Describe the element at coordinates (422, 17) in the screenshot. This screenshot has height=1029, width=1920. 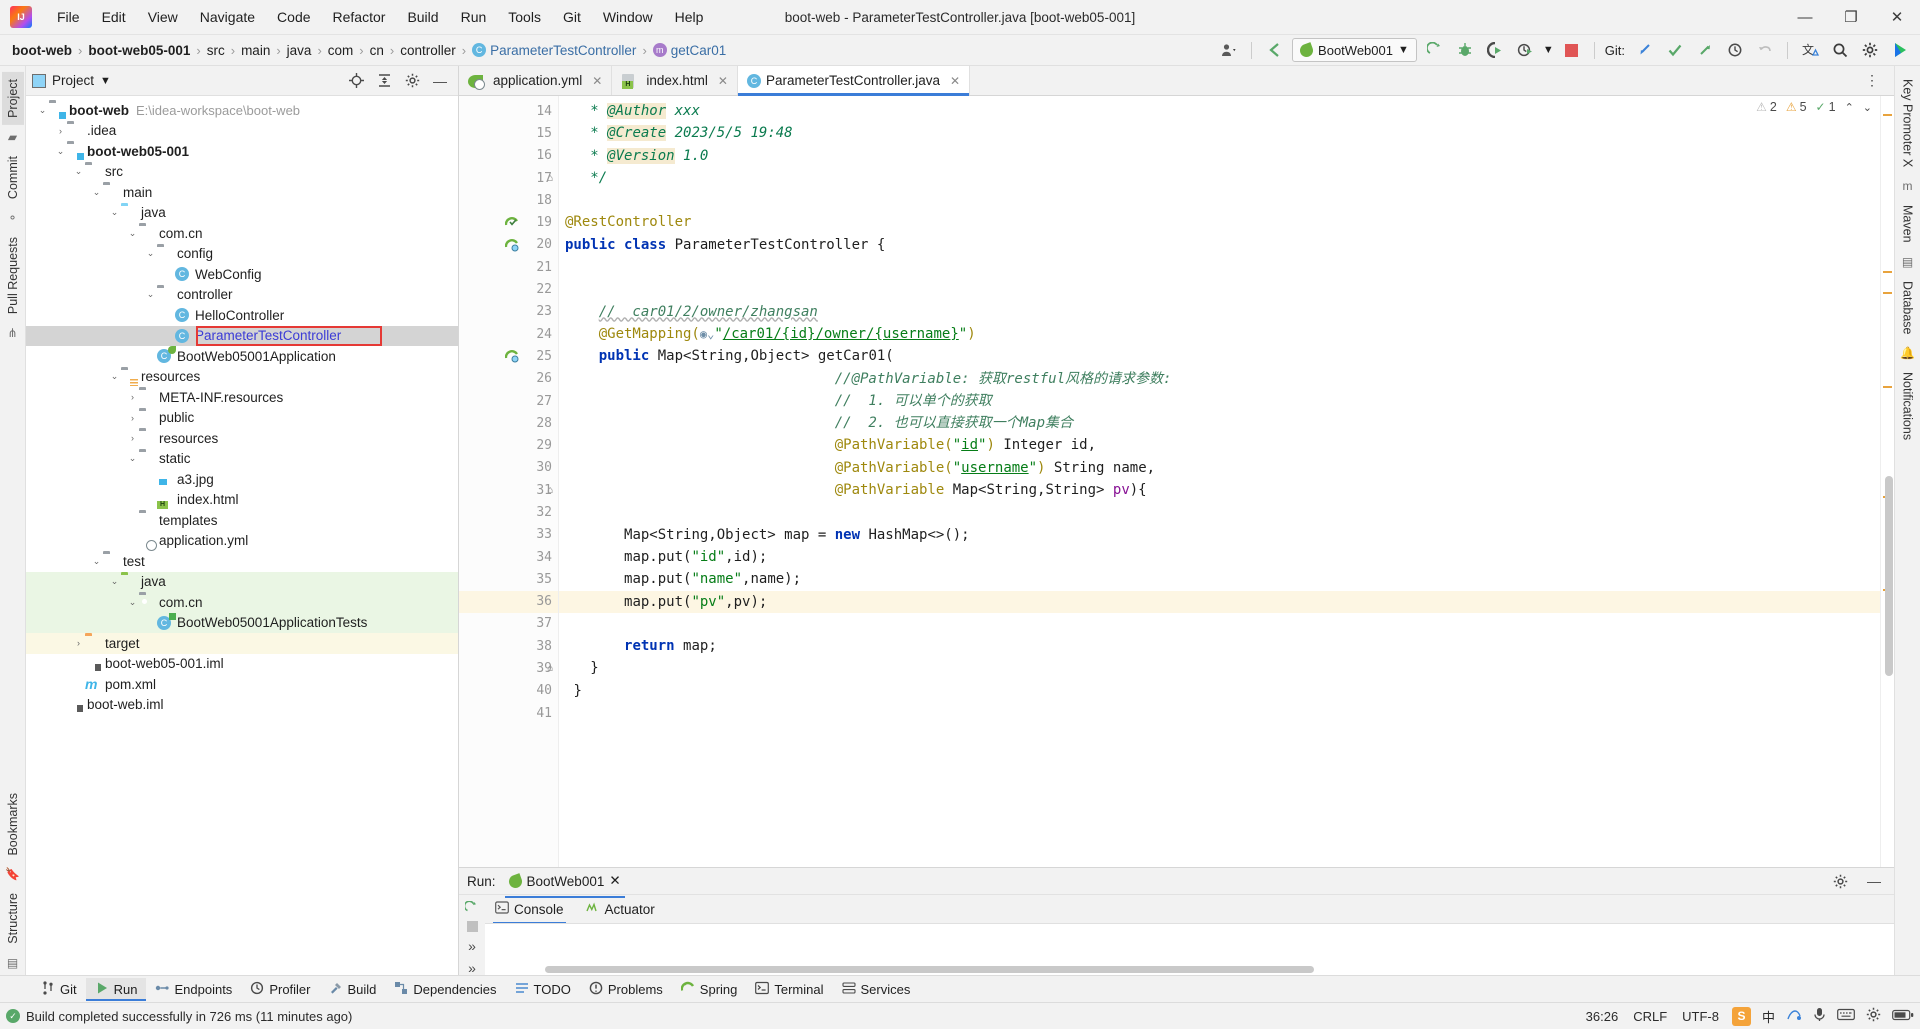
I see `menu-build: Build` at that location.